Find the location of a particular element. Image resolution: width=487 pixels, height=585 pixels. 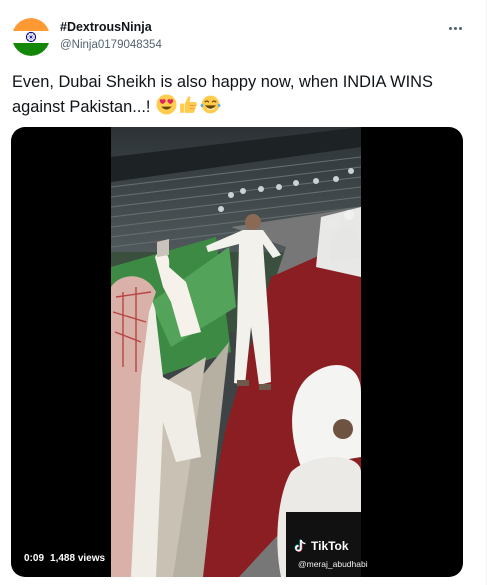

india-flag-avatar-icon is located at coordinates (31, 37).